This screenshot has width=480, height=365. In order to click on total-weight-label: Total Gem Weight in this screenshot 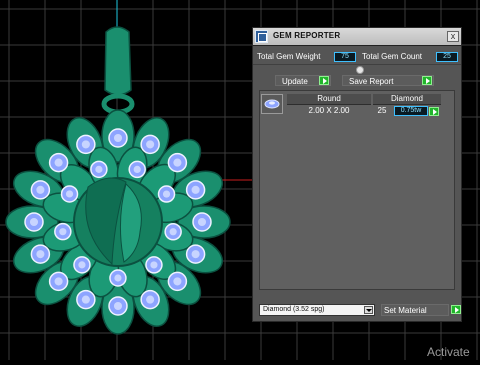, I will do `click(289, 56)`.